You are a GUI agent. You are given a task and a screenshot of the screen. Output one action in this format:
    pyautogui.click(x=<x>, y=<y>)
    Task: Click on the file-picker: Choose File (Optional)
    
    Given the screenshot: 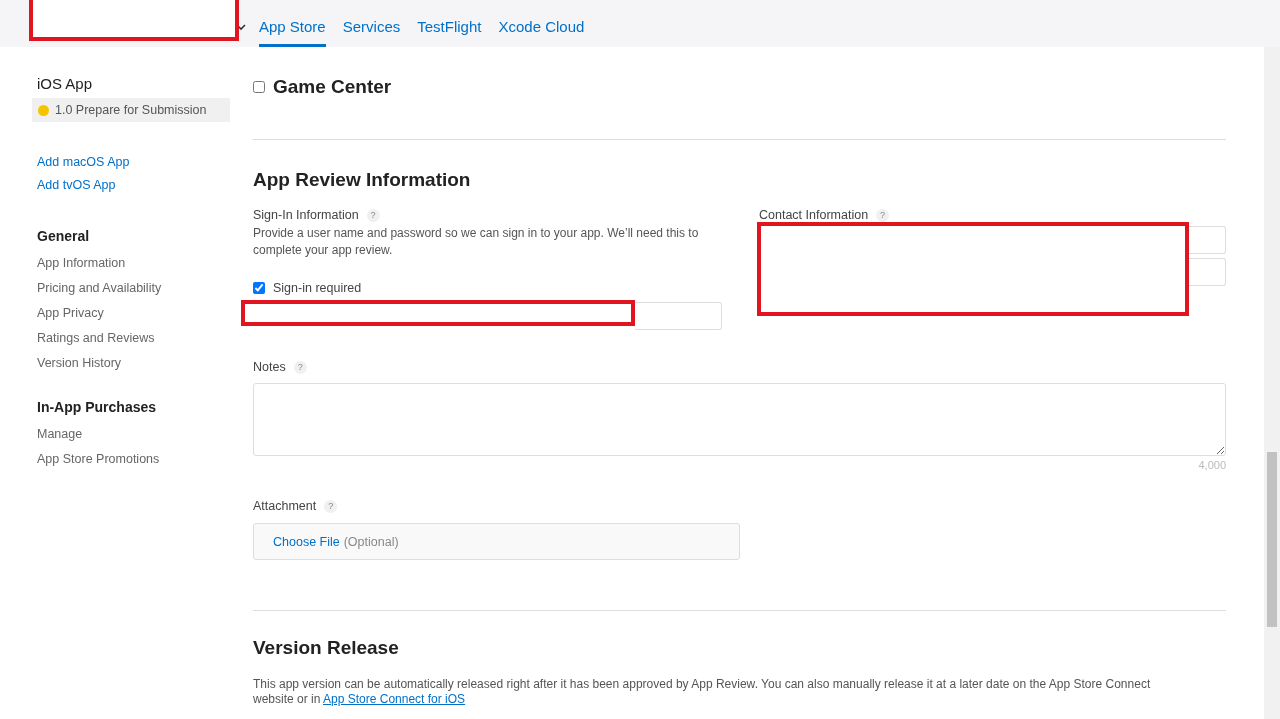 What is the action you would take?
    pyautogui.click(x=496, y=541)
    